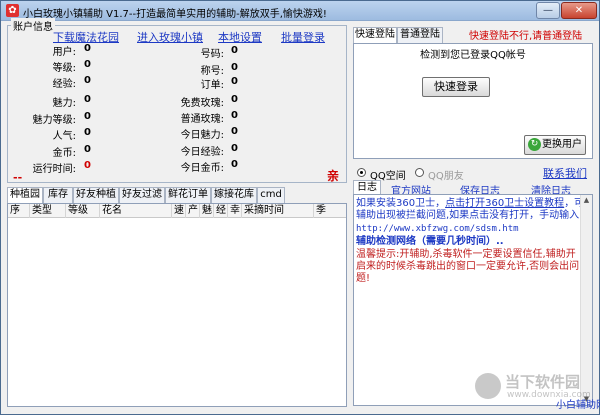 The image size is (600, 415). Describe the element at coordinates (526, 36) in the screenshot. I see `login-status-text: 快速登陆不行,请普通登陆` at that location.